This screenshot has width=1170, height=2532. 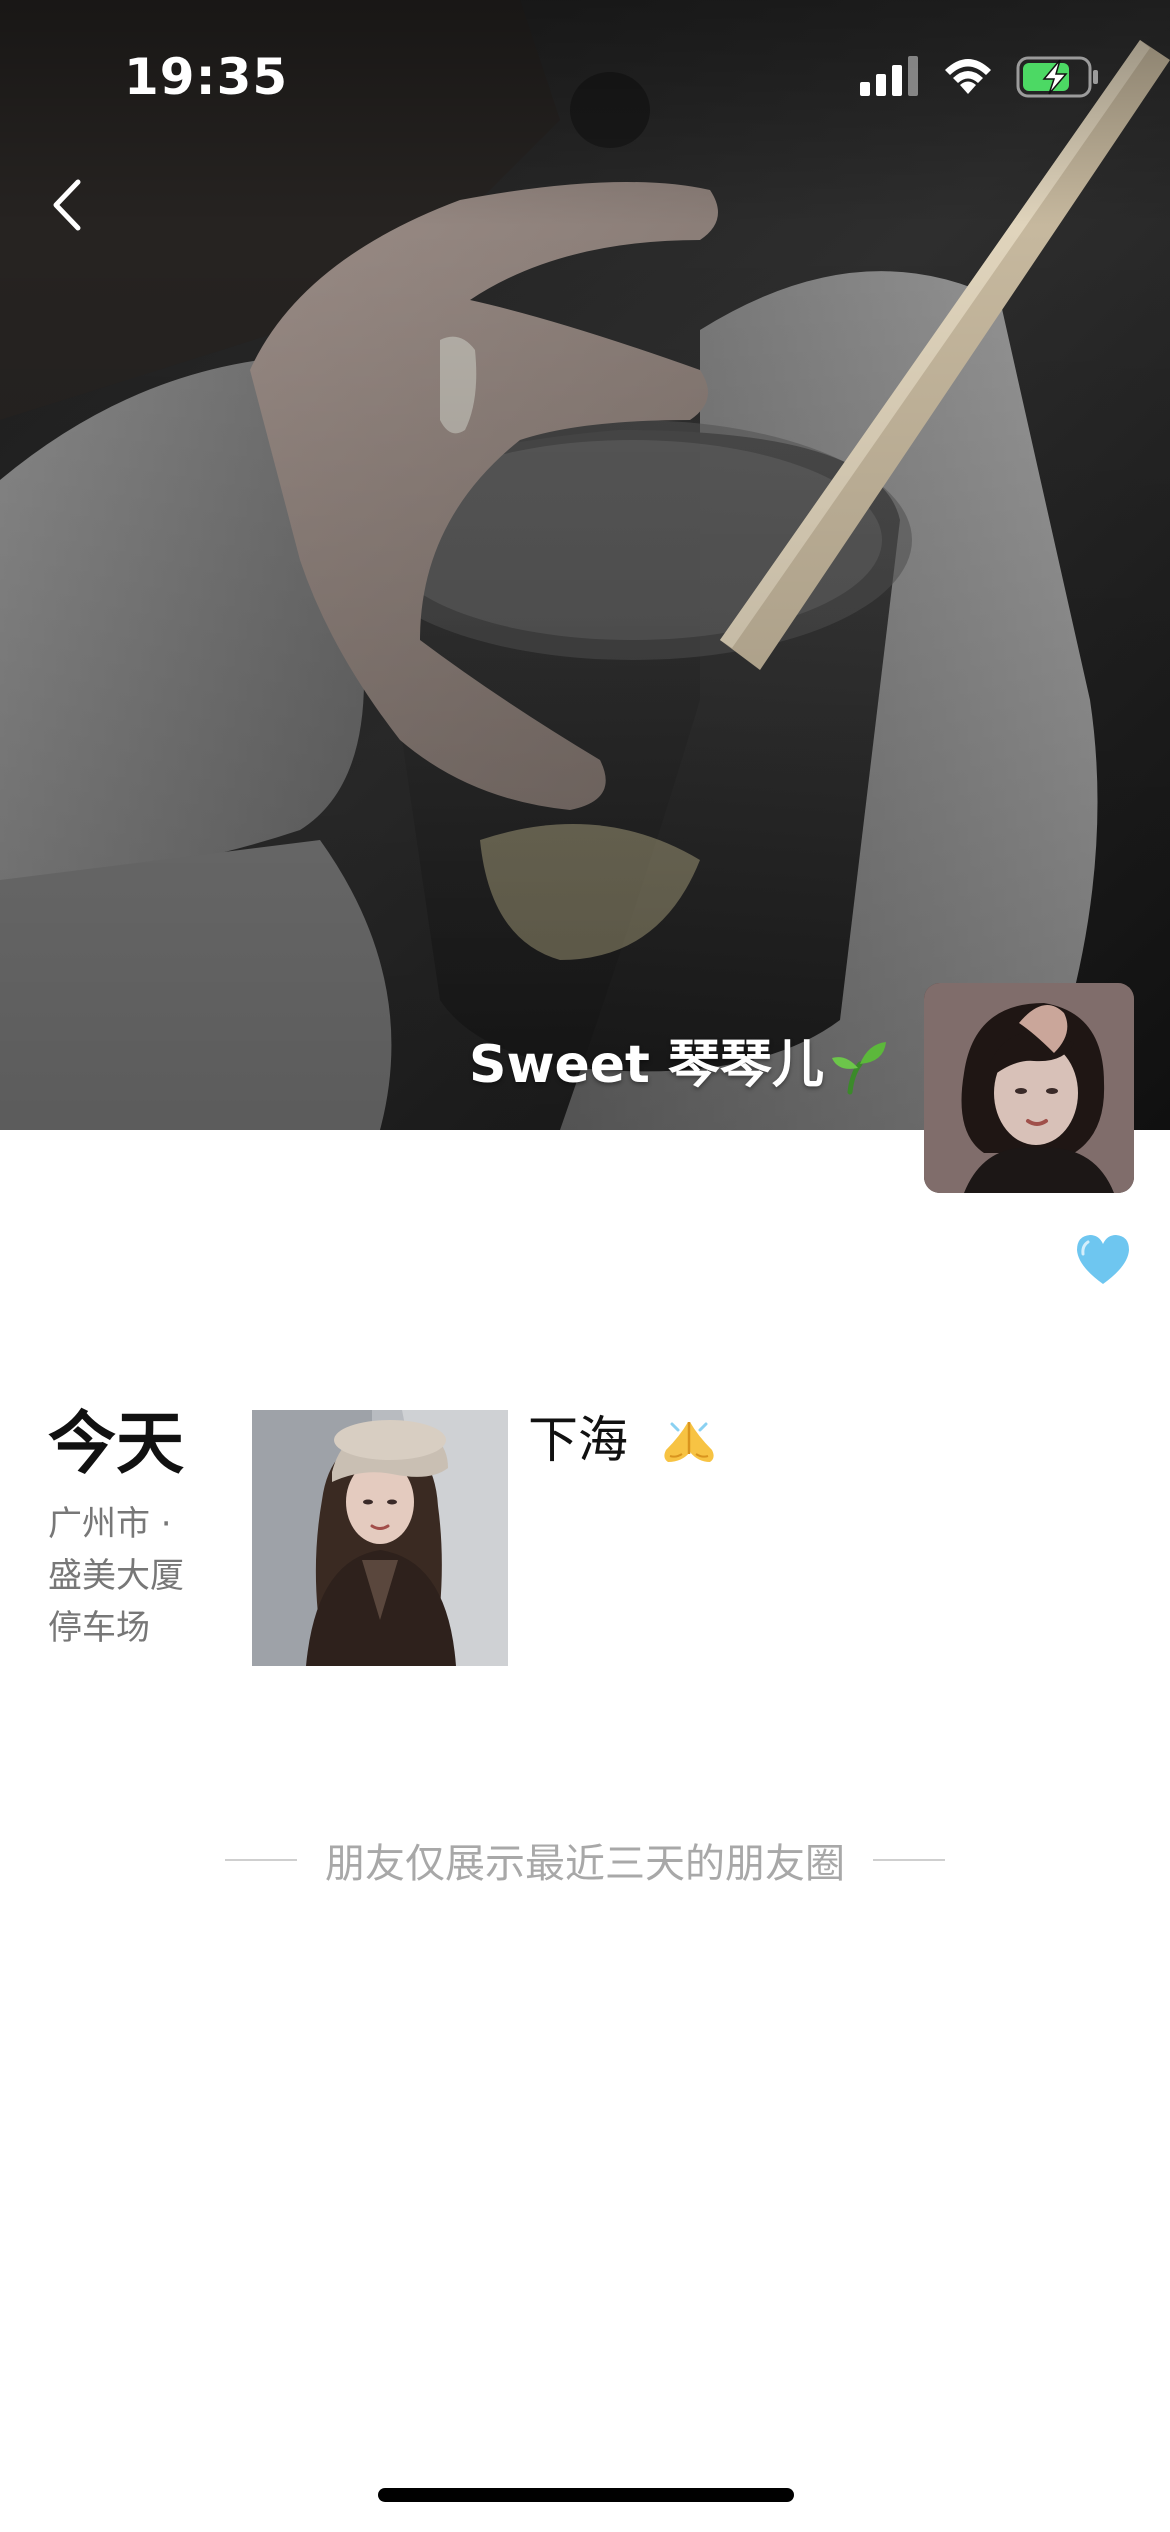 I want to click on battery-charging-icon, so click(x=1057, y=77).